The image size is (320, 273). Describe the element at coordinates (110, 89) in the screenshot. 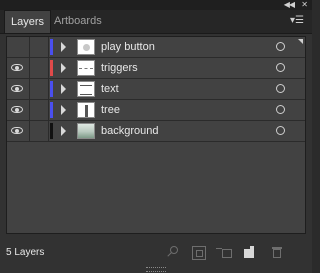

I see `layer-name: text` at that location.